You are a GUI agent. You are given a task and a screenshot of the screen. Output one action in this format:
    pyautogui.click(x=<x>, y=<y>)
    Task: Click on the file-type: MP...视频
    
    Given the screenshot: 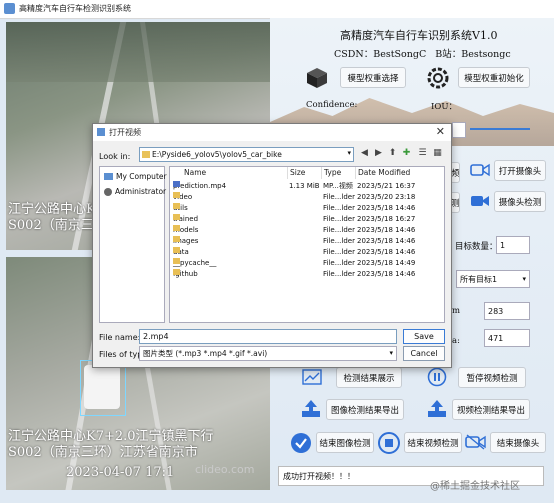 What is the action you would take?
    pyautogui.click(x=338, y=186)
    